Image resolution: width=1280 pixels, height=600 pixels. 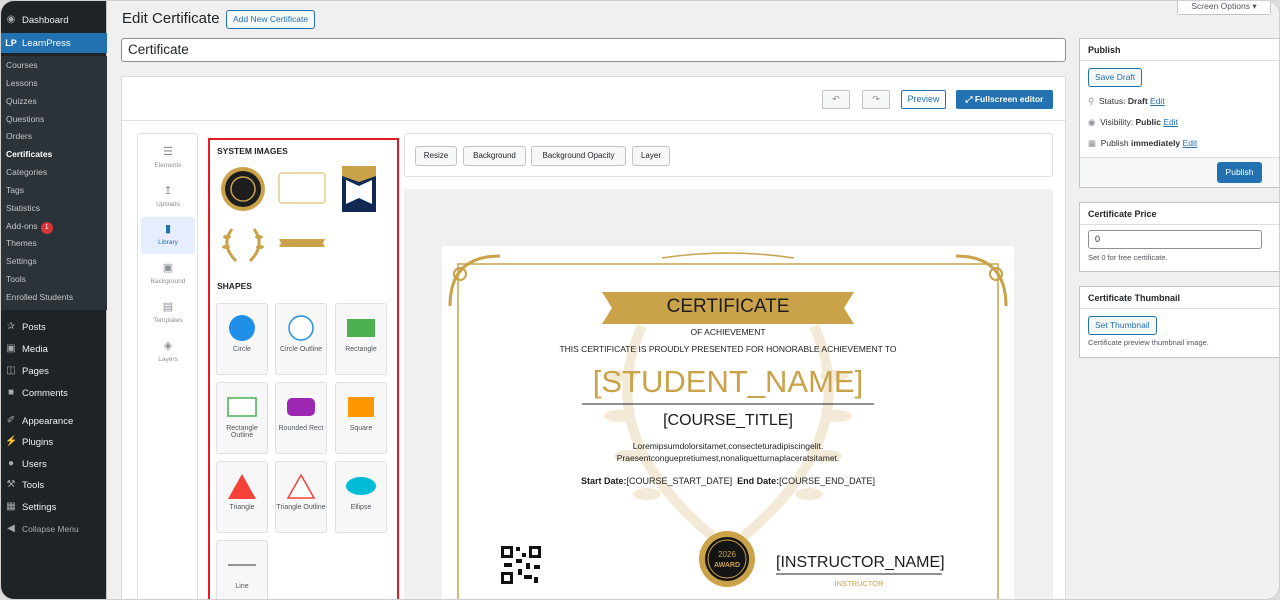 What do you see at coordinates (1170, 122) in the screenshot?
I see `edit-visibility-link: Edit` at bounding box center [1170, 122].